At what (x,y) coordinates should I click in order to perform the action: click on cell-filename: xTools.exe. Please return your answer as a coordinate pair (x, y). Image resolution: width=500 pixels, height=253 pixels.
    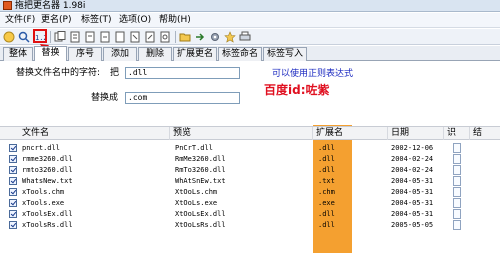
    Looking at the image, I should click on (43, 203).